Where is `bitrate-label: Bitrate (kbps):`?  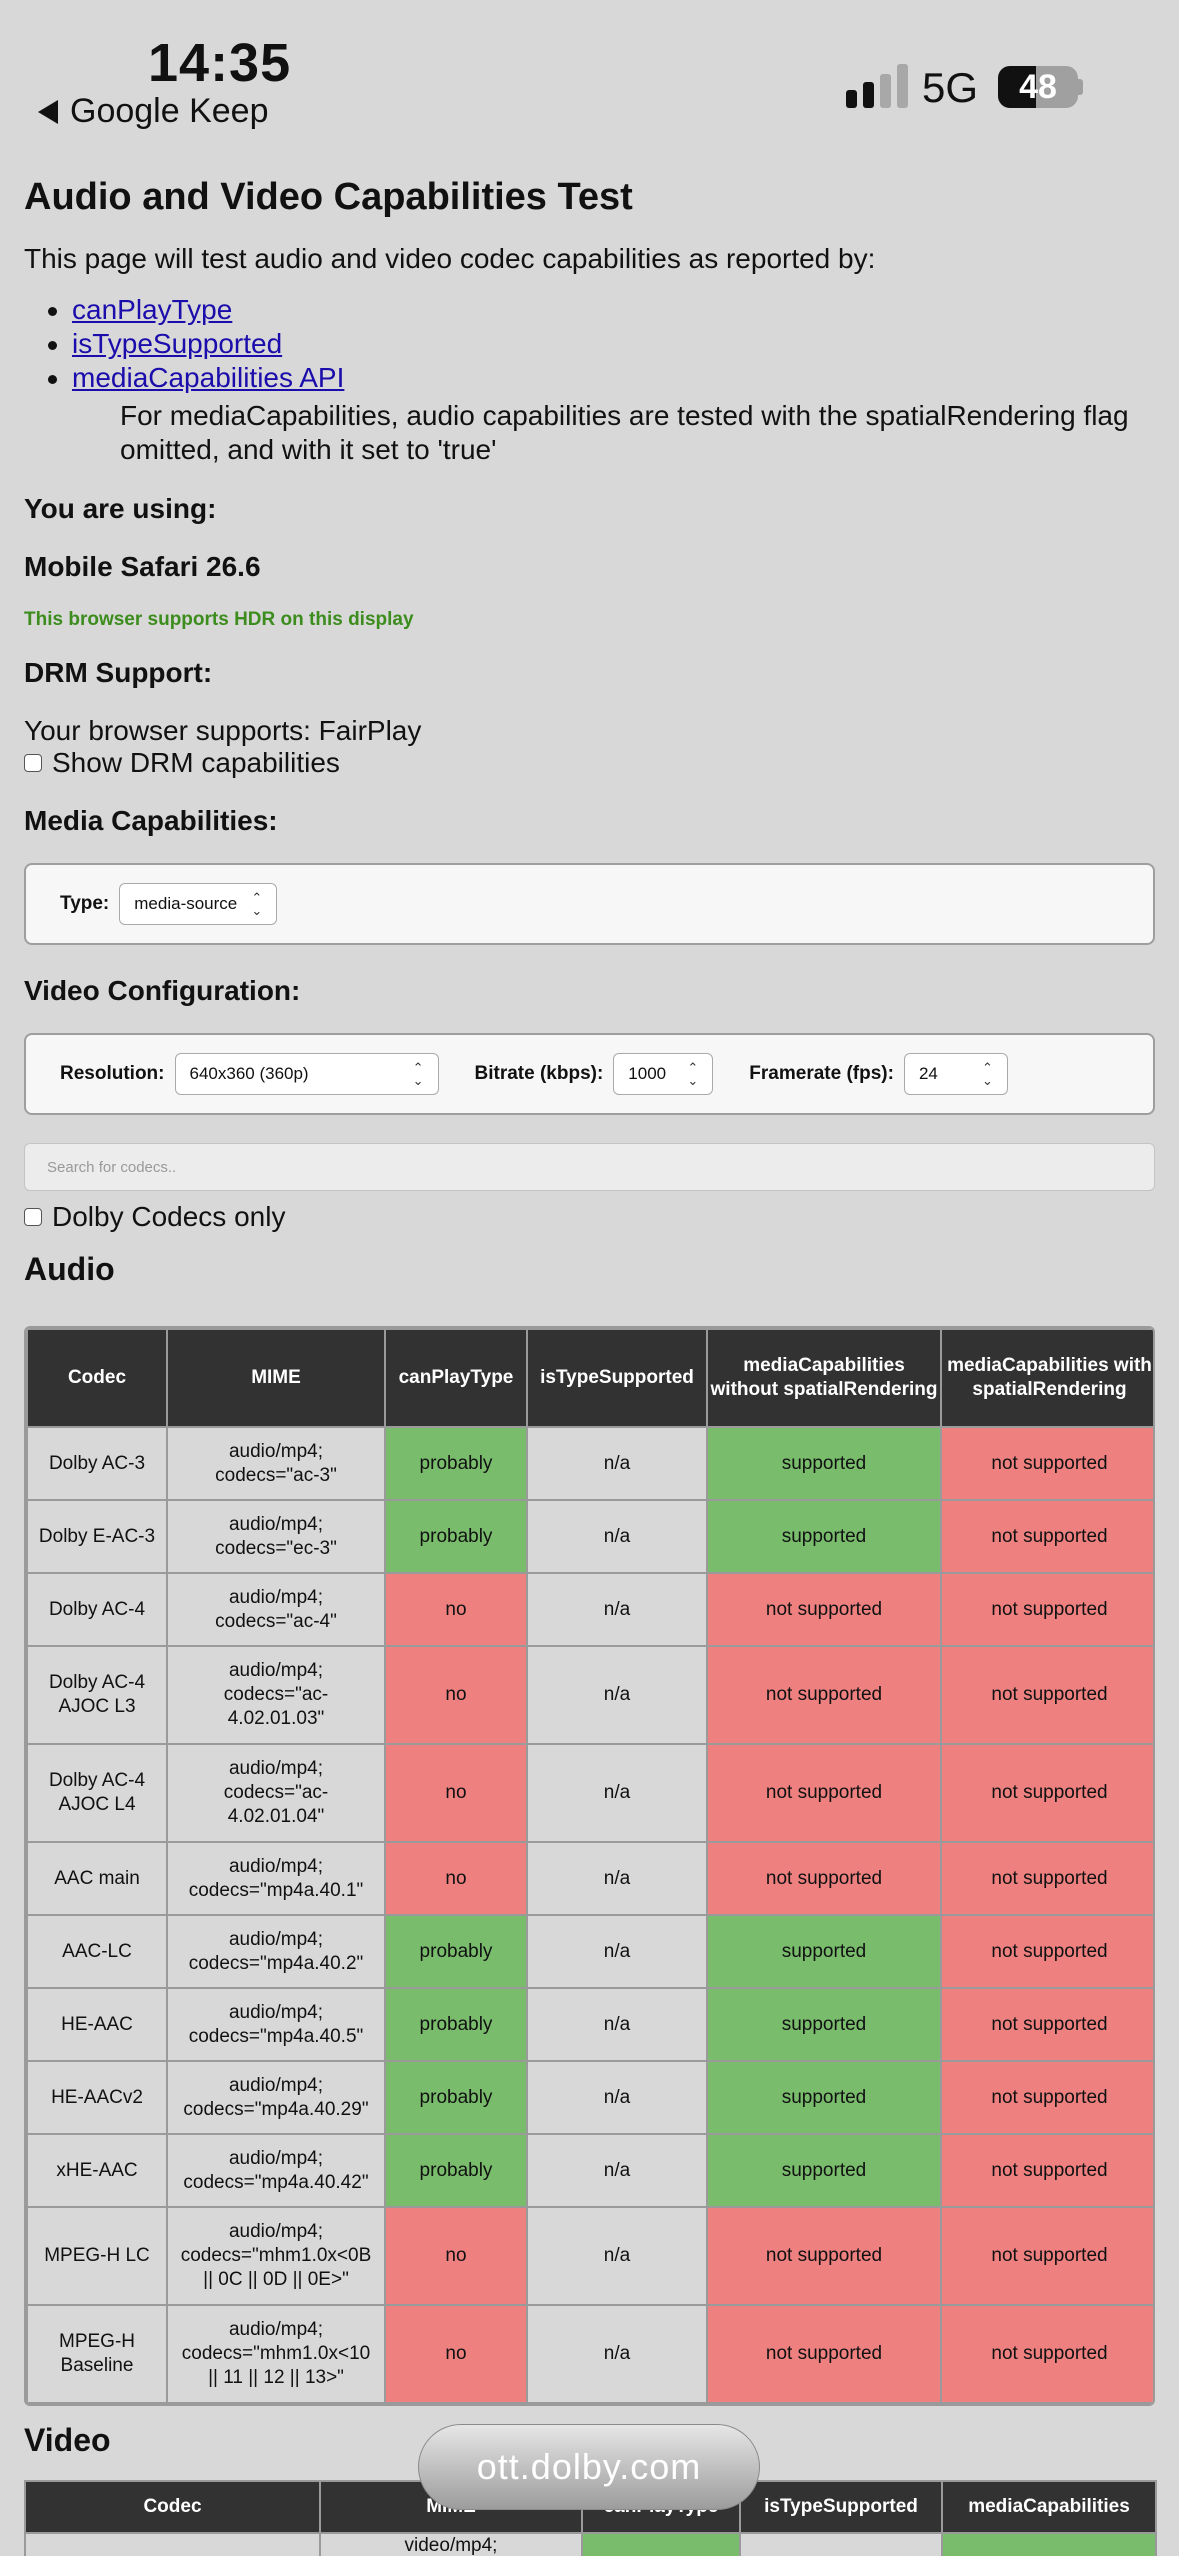 bitrate-label: Bitrate (kbps): is located at coordinates (539, 1073).